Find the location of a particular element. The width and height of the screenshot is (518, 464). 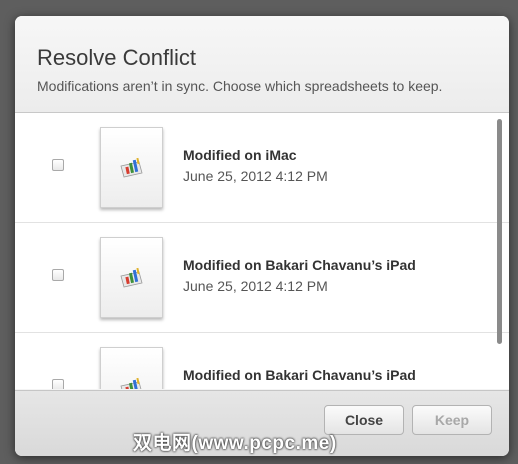

list-scrollbar is located at coordinates (499, 231).